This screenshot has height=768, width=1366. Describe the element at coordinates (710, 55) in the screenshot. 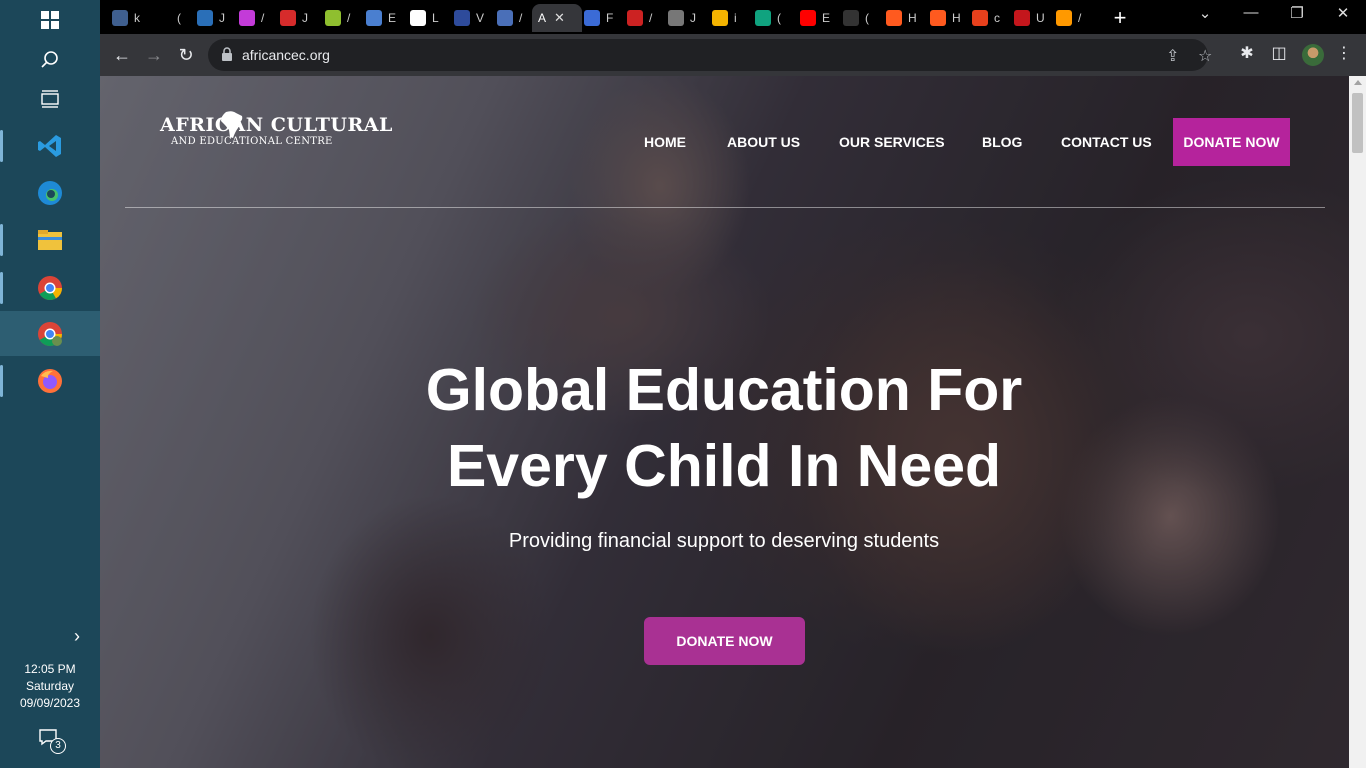

I see `address-bar: africancec.org ⇪ ☆` at that location.